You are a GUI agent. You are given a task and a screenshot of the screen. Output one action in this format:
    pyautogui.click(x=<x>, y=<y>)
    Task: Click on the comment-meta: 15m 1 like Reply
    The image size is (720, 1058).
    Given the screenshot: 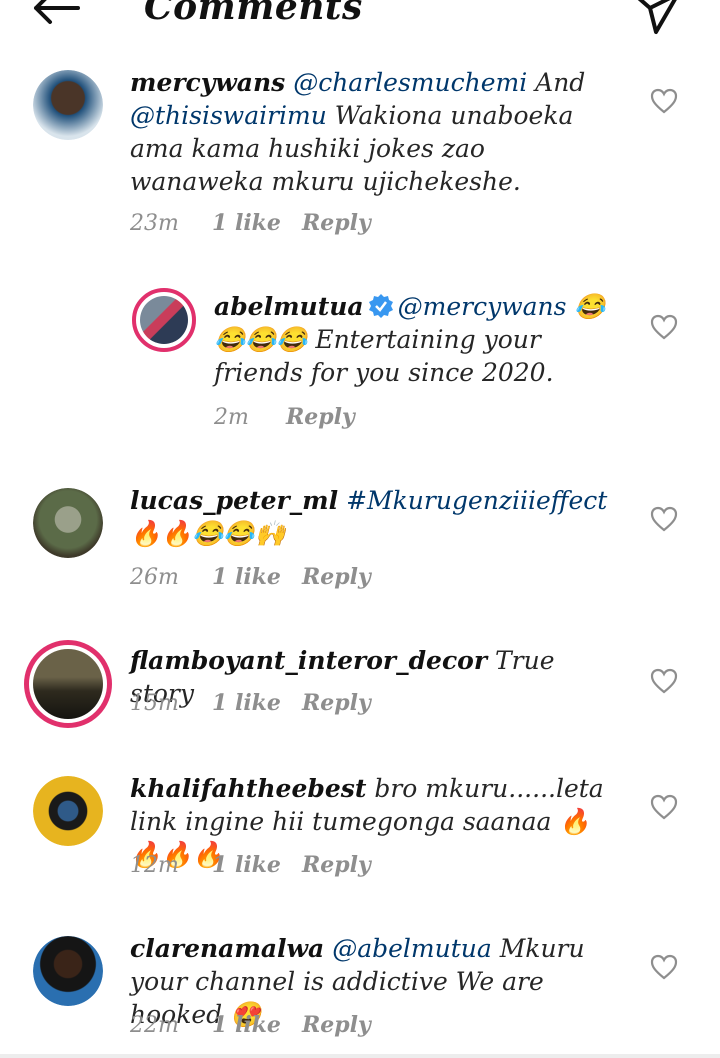 What is the action you would take?
    pyautogui.click(x=250, y=703)
    